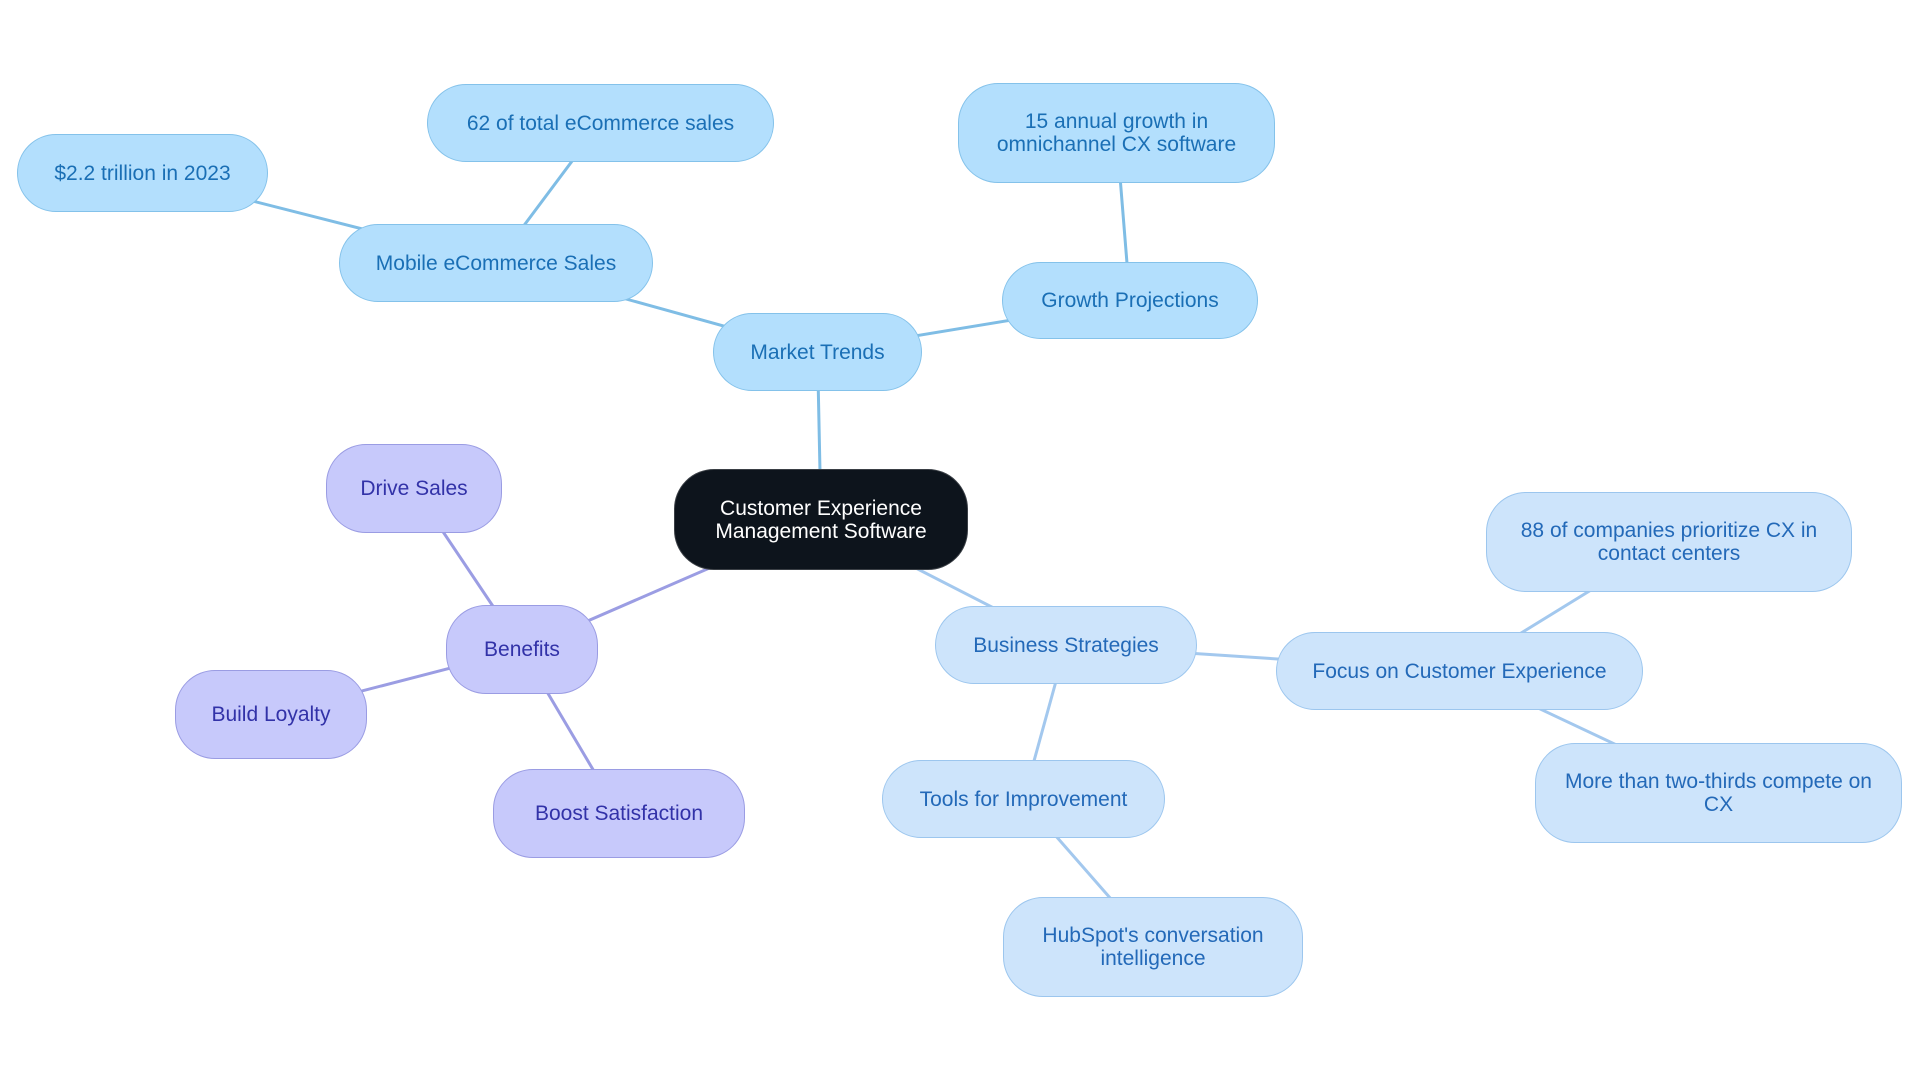 This screenshot has height=1083, width=1920. I want to click on node-build-loyalty: Build Loyalty, so click(271, 714).